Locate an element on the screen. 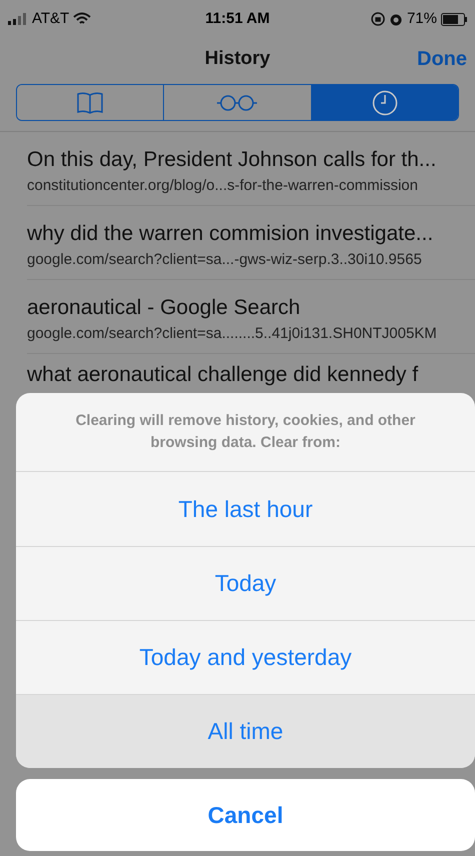 This screenshot has height=856, width=475. segment-tab is located at coordinates (384, 102).